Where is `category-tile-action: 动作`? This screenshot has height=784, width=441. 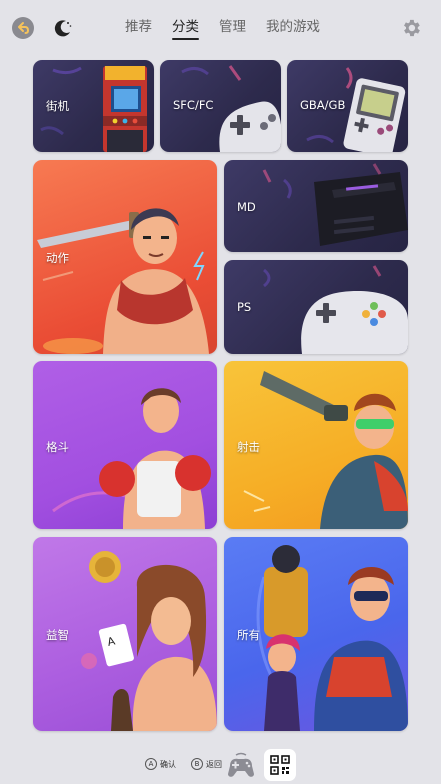 category-tile-action: 动作 is located at coordinates (125, 257).